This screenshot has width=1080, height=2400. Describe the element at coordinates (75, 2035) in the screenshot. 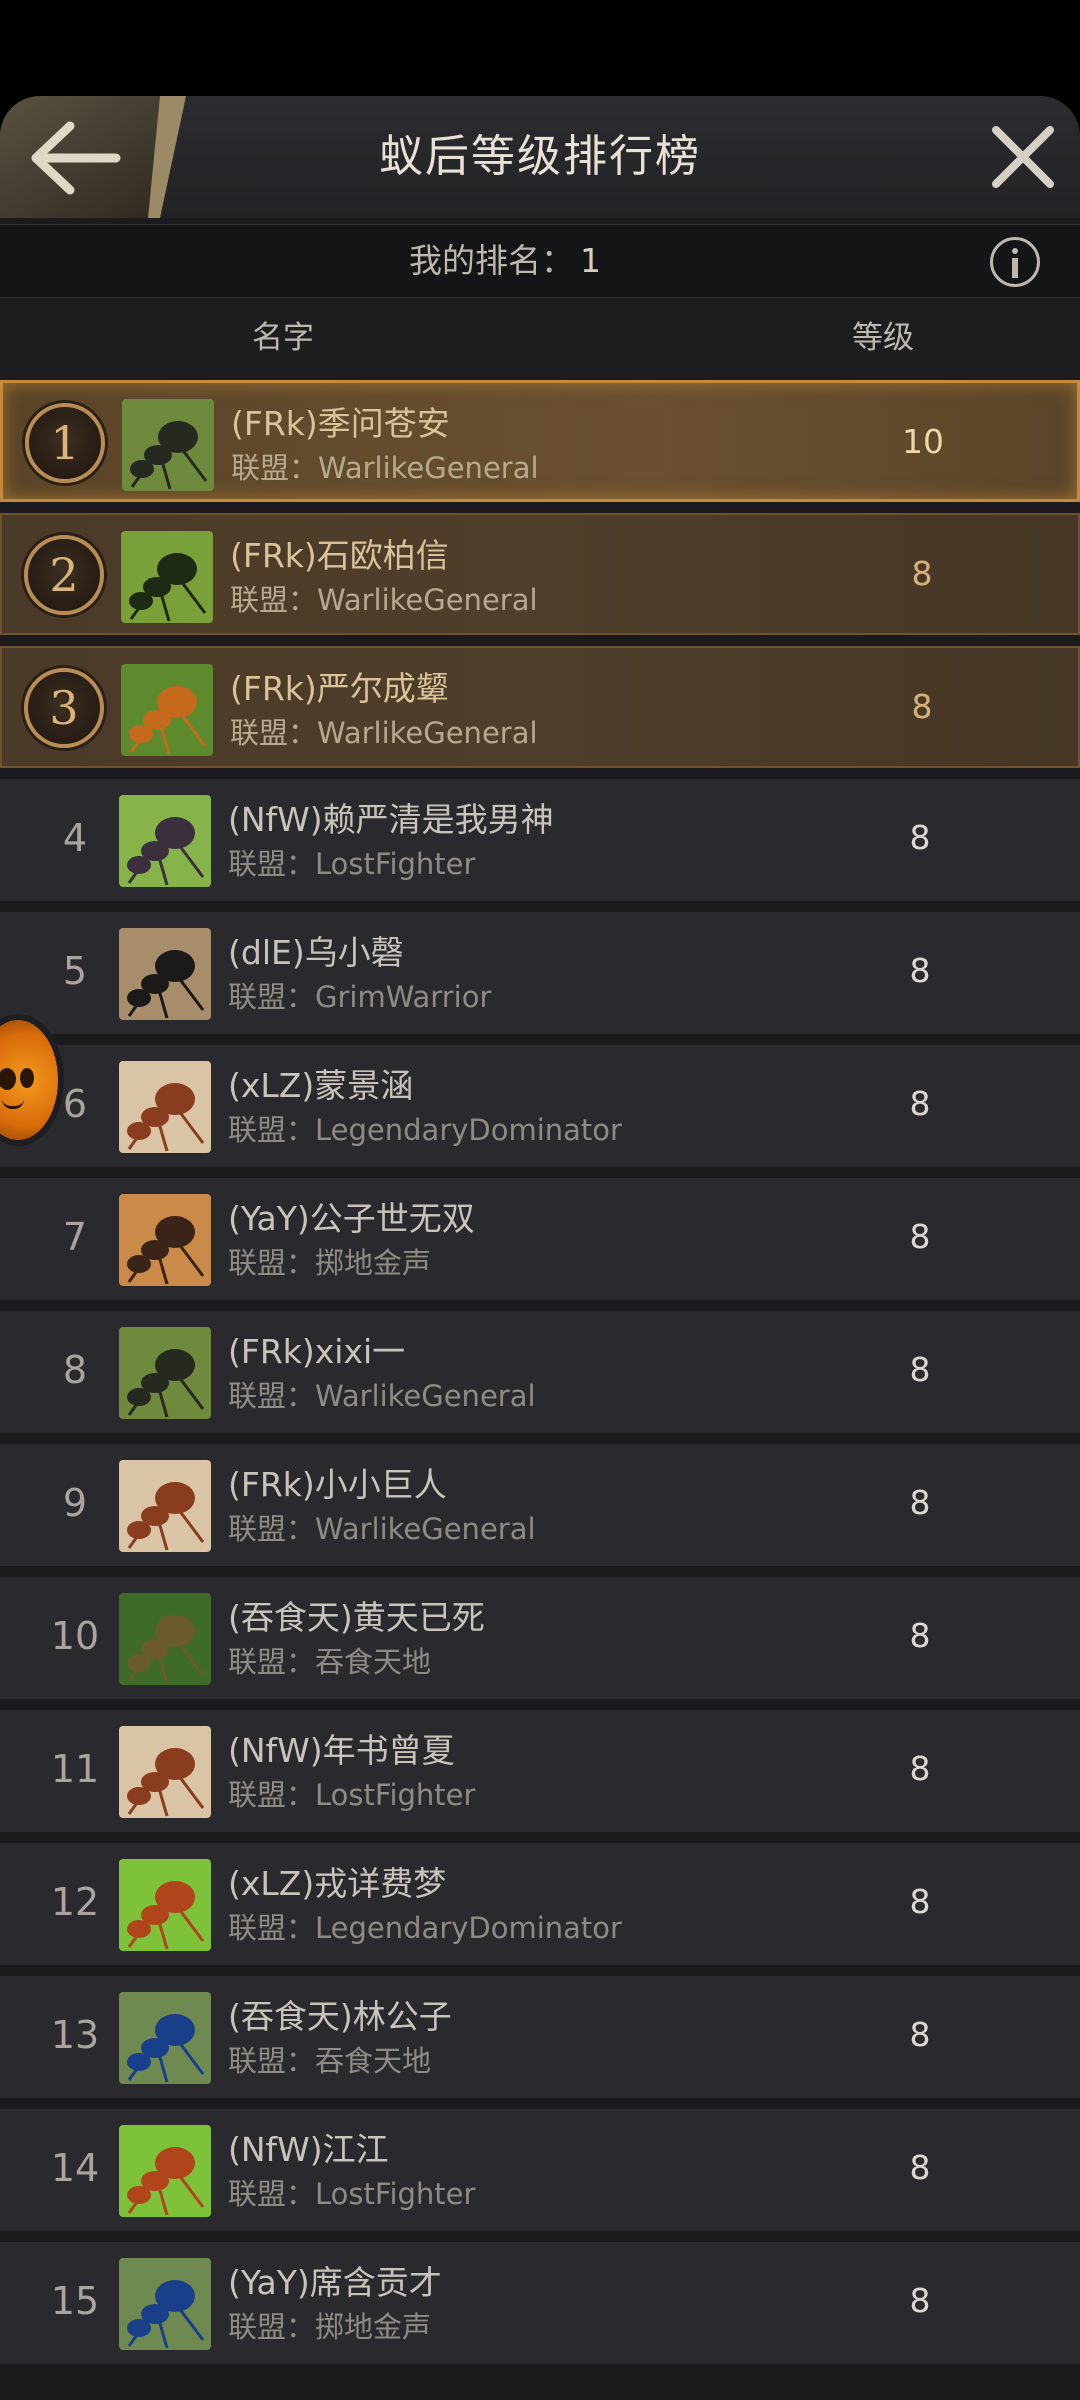

I see `rank-number: 13` at that location.